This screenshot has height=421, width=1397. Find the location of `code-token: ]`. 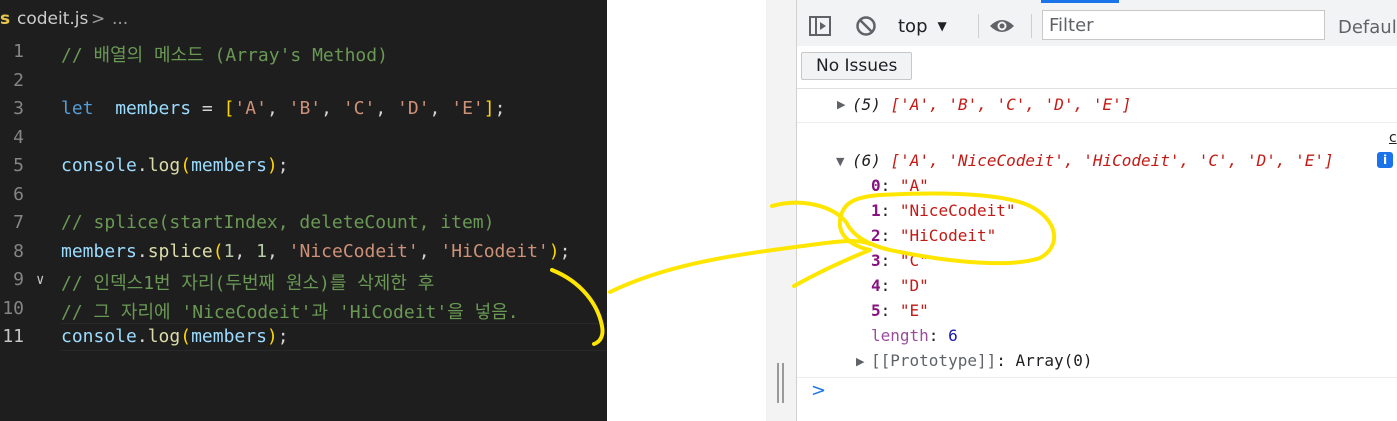

code-token: ] is located at coordinates (489, 108).